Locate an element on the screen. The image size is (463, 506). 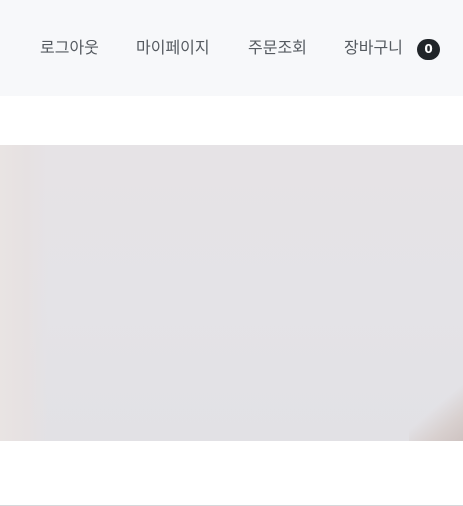
order-lookup-link: 주문조회 is located at coordinates (277, 48).